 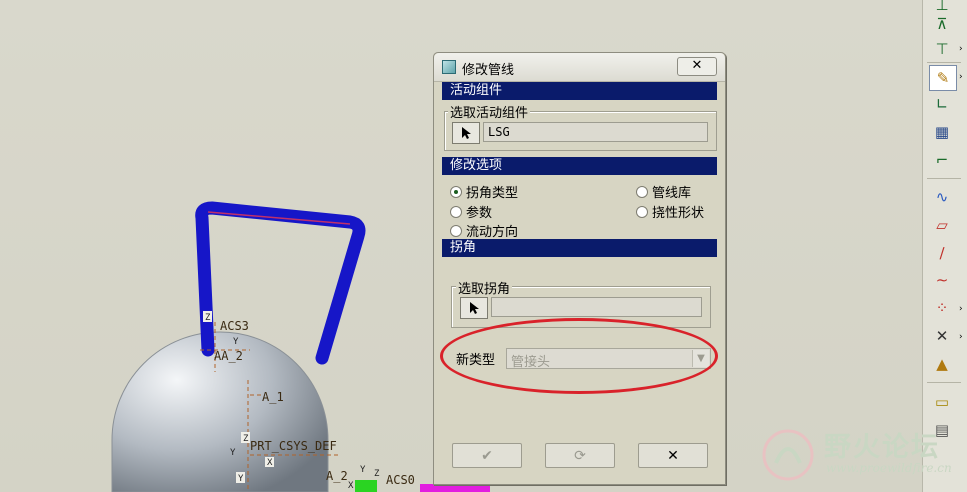 What do you see at coordinates (492, 193) in the screenshot?
I see `radio-label: 拐角类型` at bounding box center [492, 193].